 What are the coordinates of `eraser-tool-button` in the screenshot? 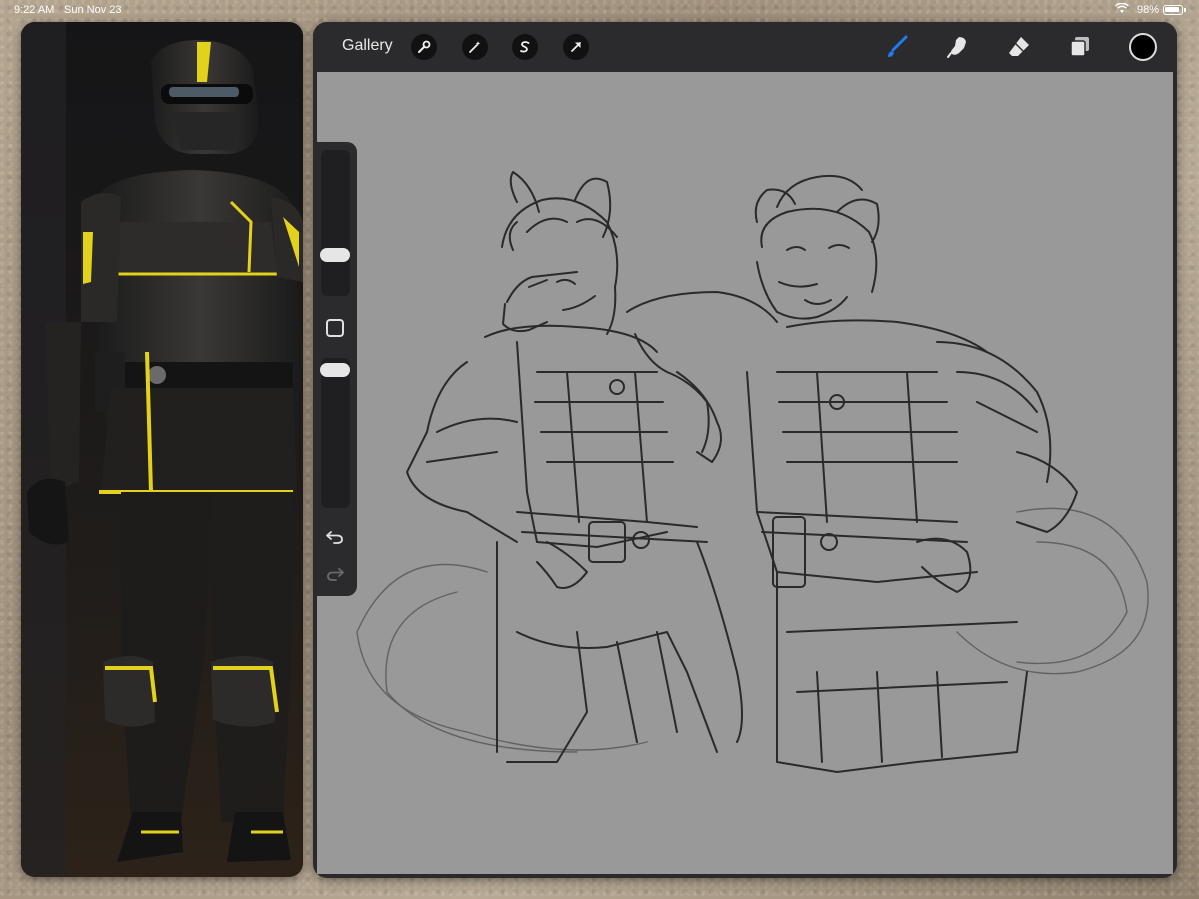 It's located at (1019, 47).